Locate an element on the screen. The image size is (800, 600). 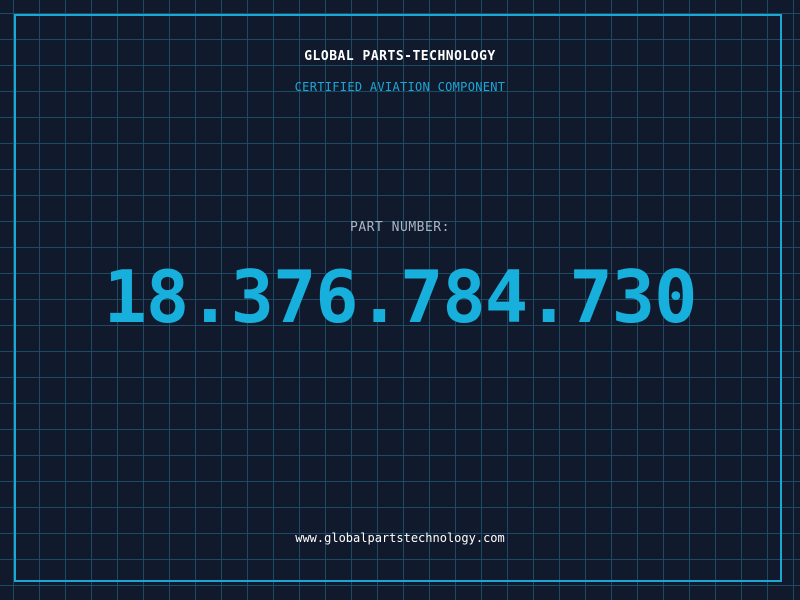
website-url: www.globalpartstechnology.com is located at coordinates (400, 538).